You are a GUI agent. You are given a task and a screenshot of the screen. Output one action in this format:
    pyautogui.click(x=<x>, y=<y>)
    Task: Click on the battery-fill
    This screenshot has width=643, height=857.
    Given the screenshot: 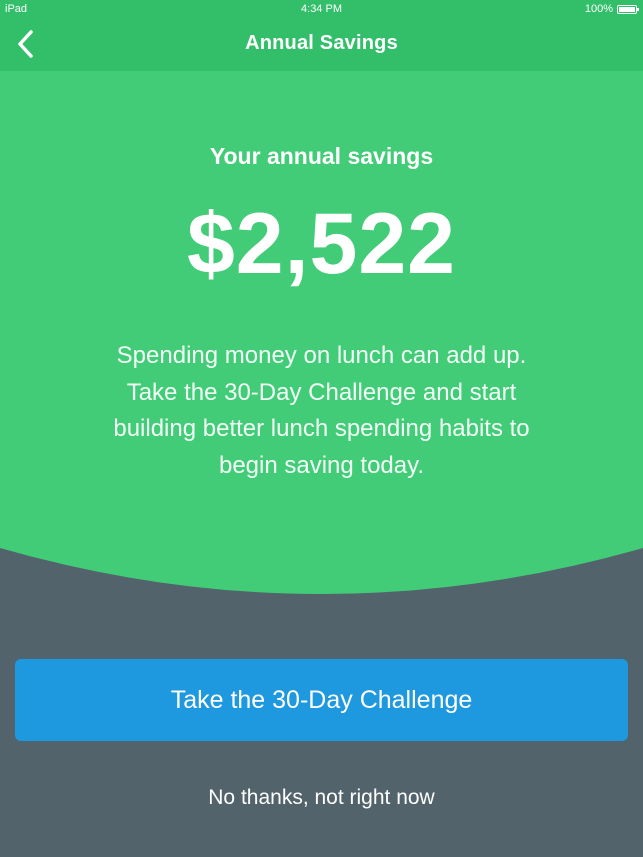 What is the action you would take?
    pyautogui.click(x=627, y=9)
    